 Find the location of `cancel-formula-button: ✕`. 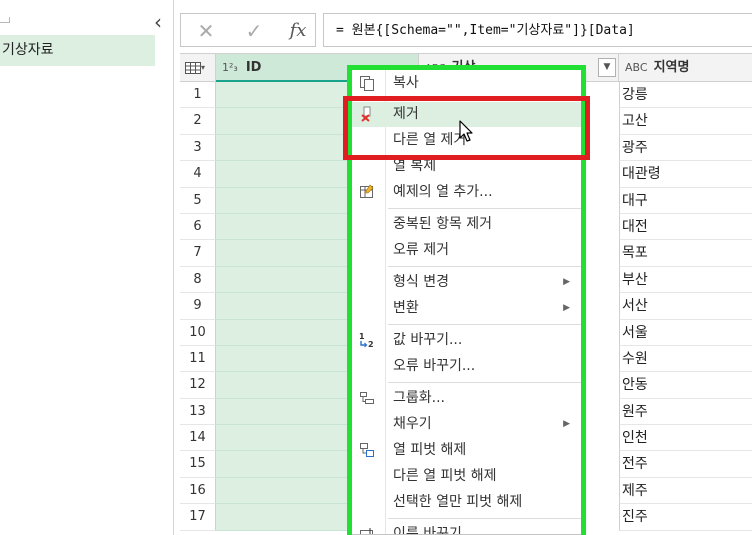

cancel-formula-button: ✕ is located at coordinates (206, 31).